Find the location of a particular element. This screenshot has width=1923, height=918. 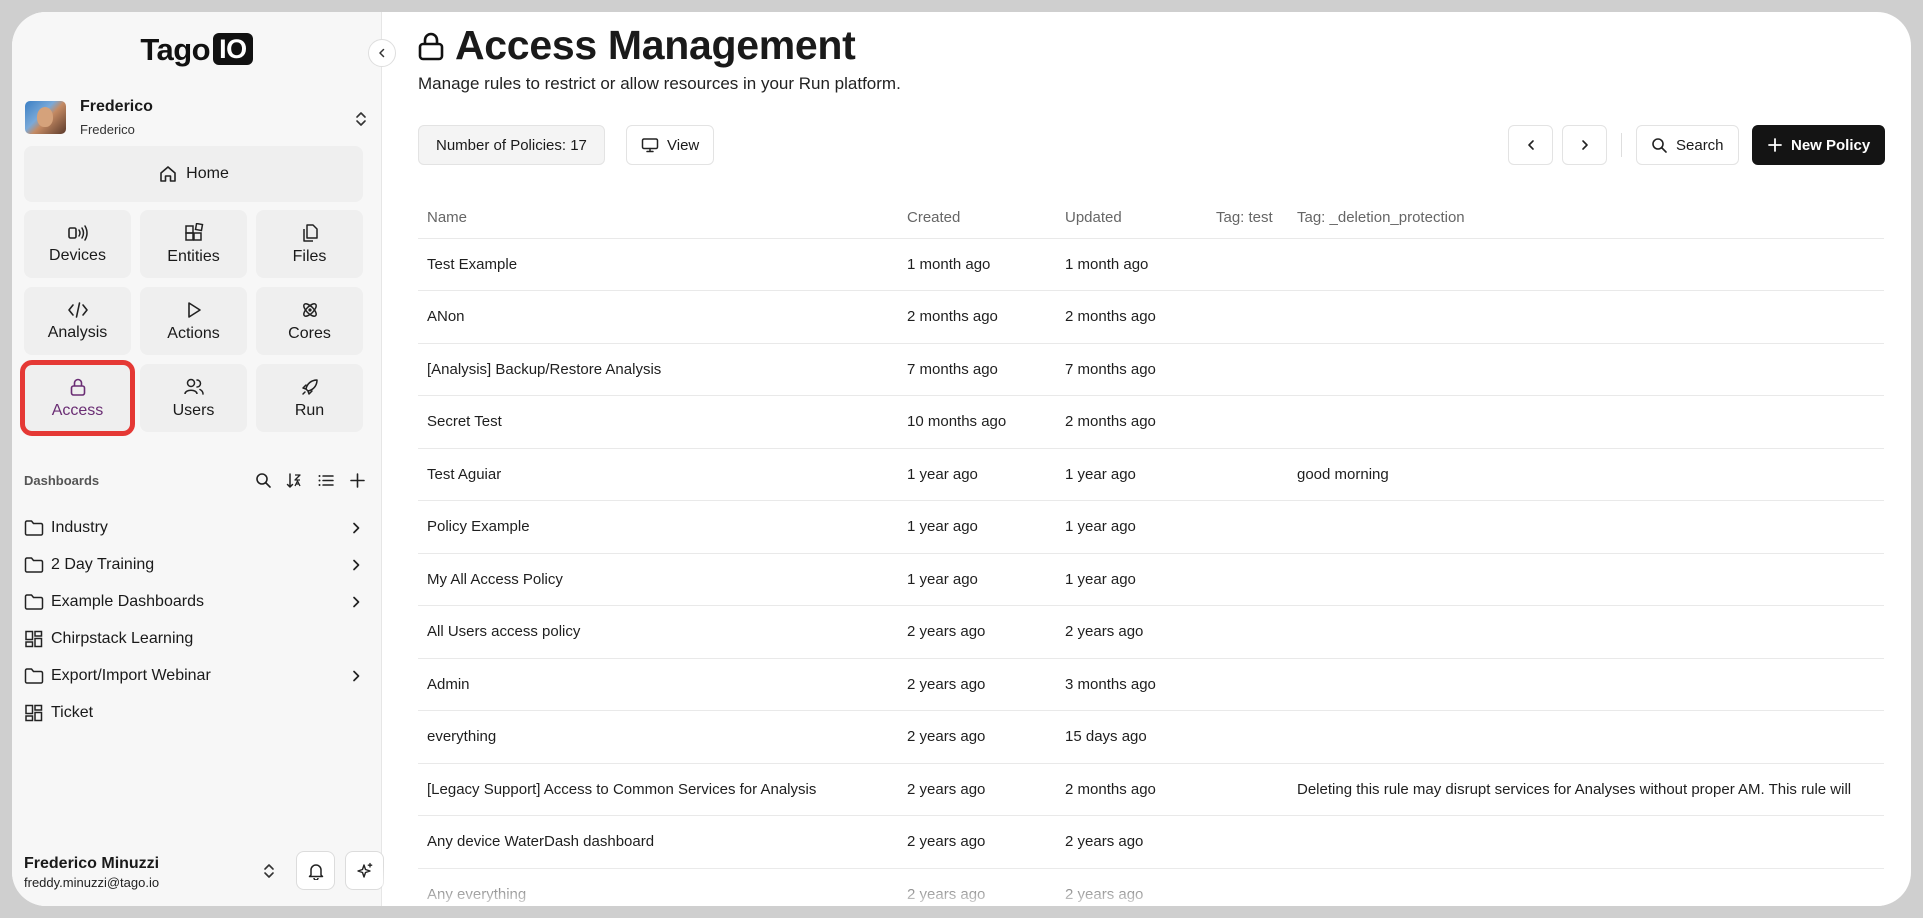

column-header-name: Name is located at coordinates (658, 218).